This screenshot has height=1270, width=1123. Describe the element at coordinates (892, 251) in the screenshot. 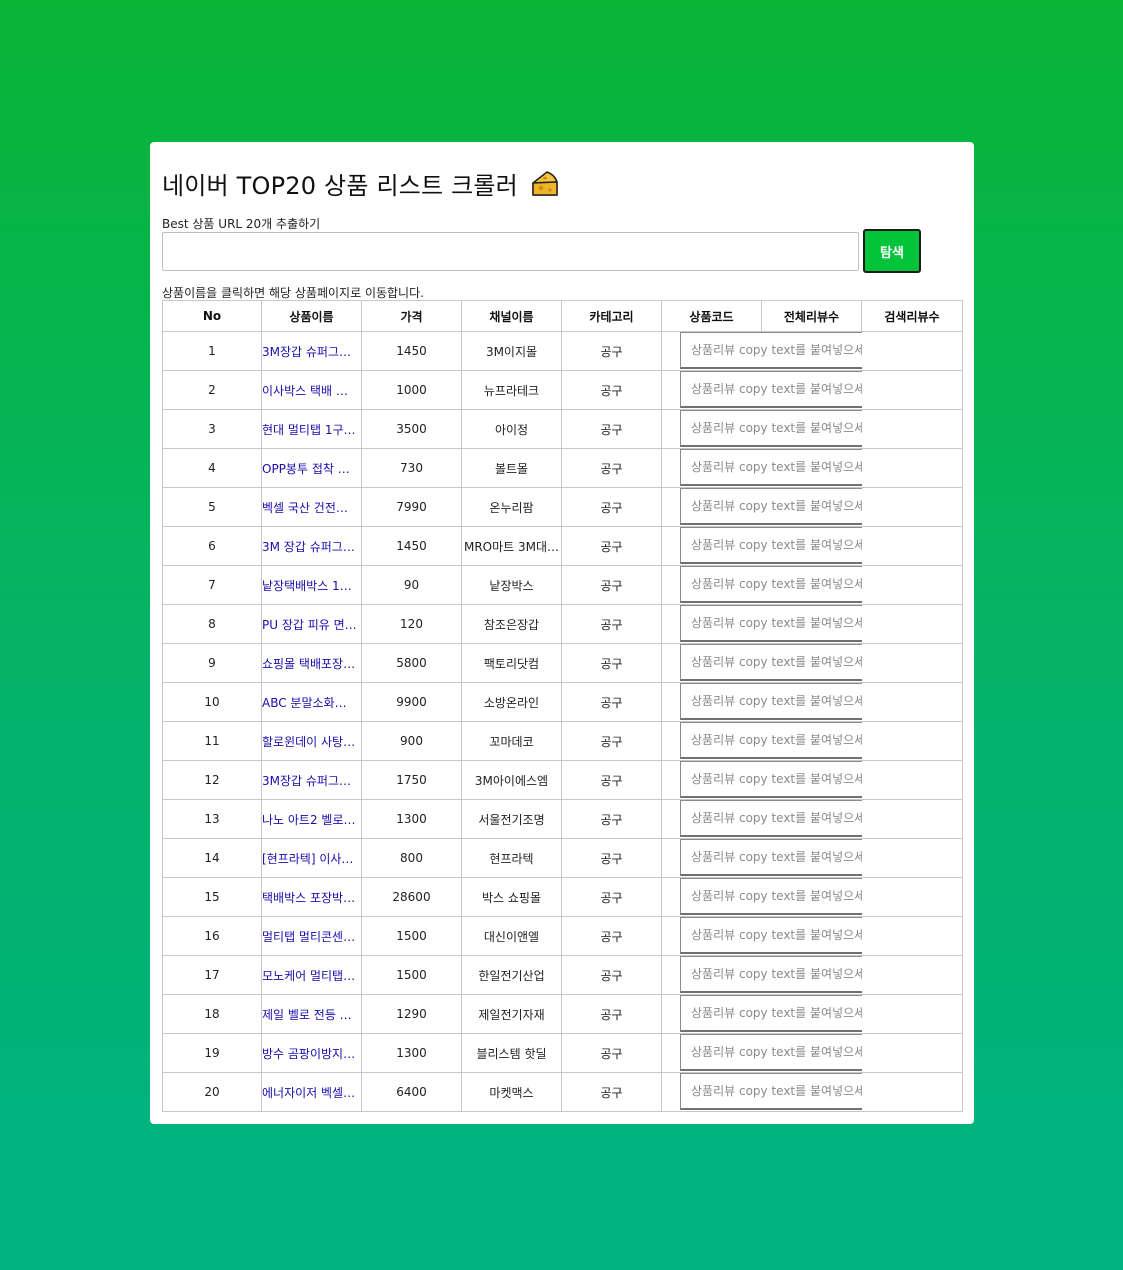

I see `search-button: 탐색` at that location.